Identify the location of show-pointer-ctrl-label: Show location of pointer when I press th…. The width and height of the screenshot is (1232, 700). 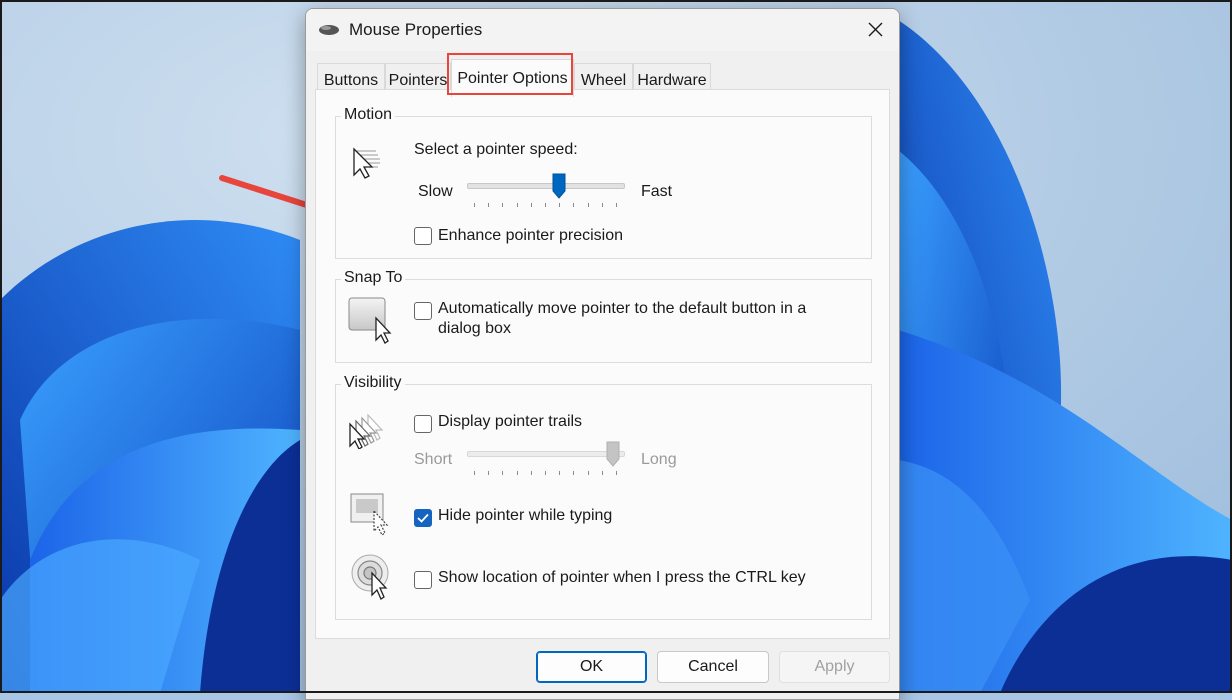
(622, 577).